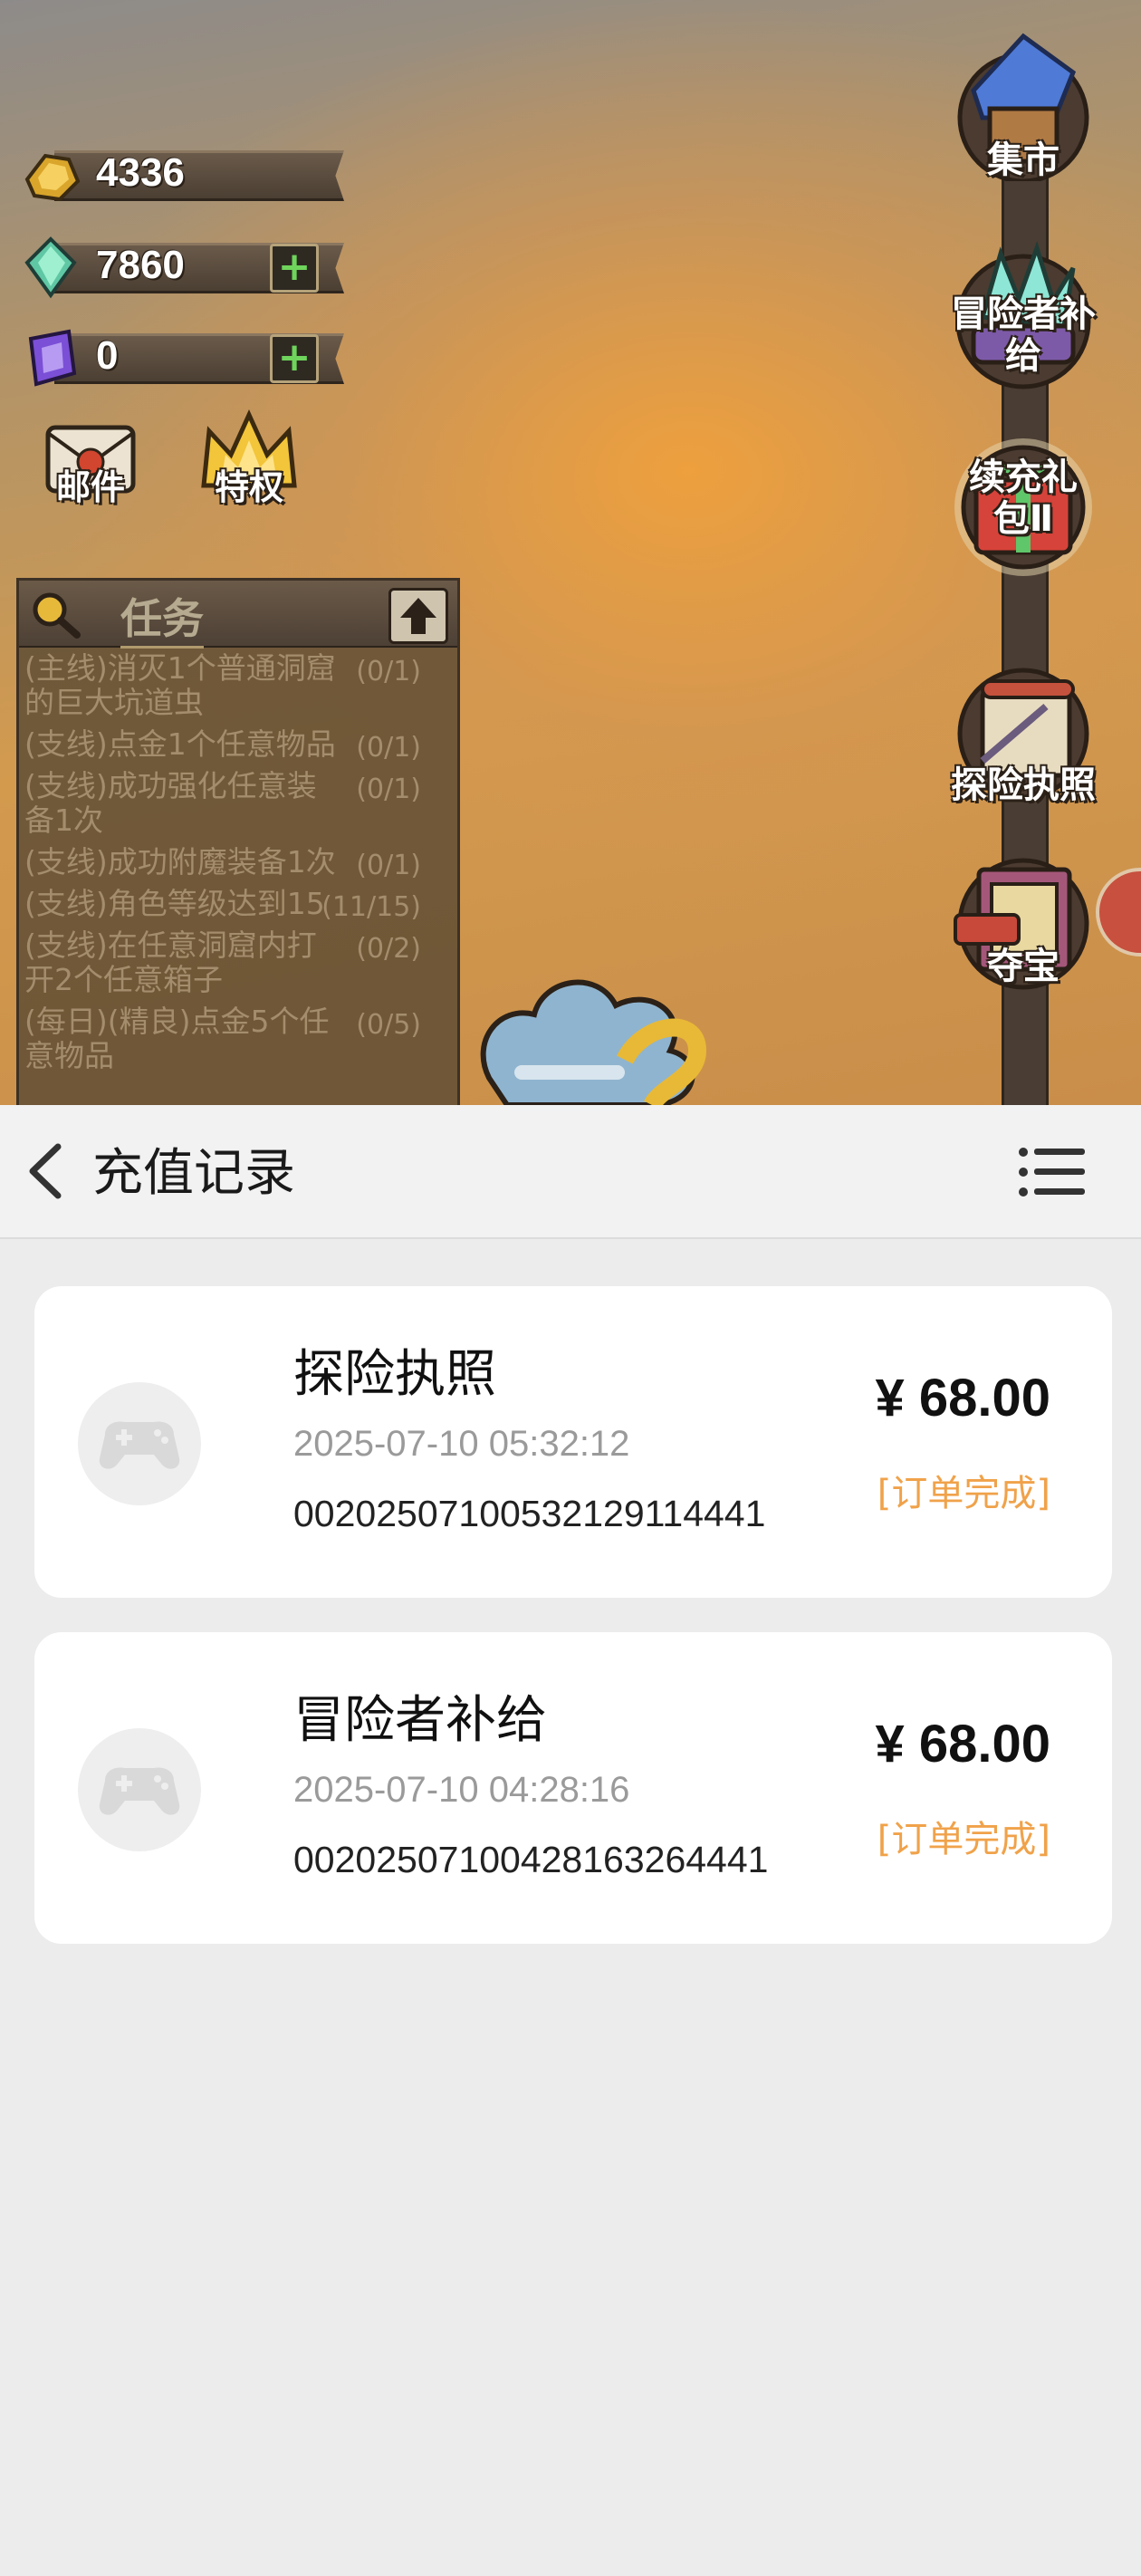  I want to click on back-button, so click(47, 1171).